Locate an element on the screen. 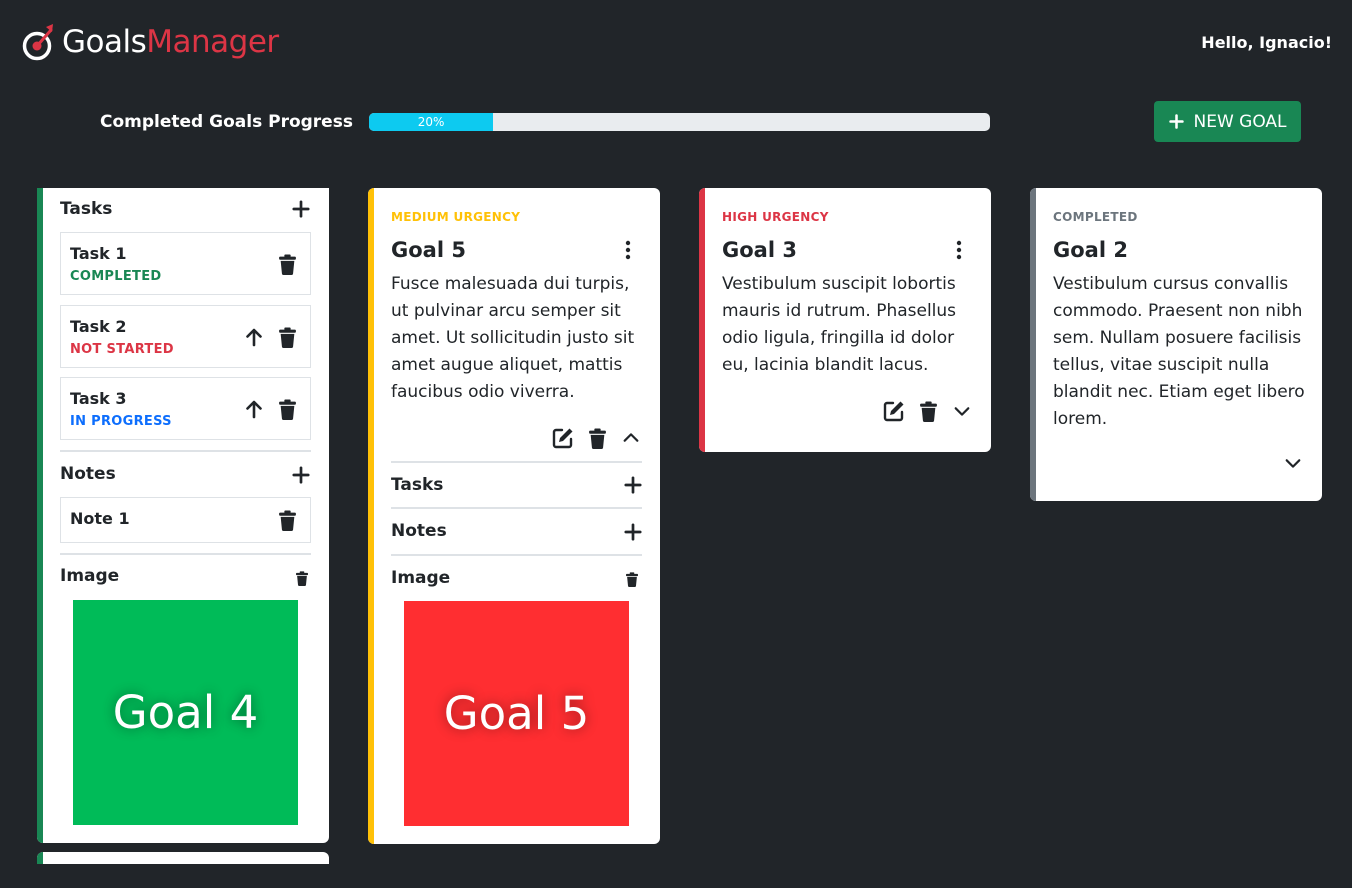 The image size is (1352, 888). note-name: Note 1 is located at coordinates (100, 518).